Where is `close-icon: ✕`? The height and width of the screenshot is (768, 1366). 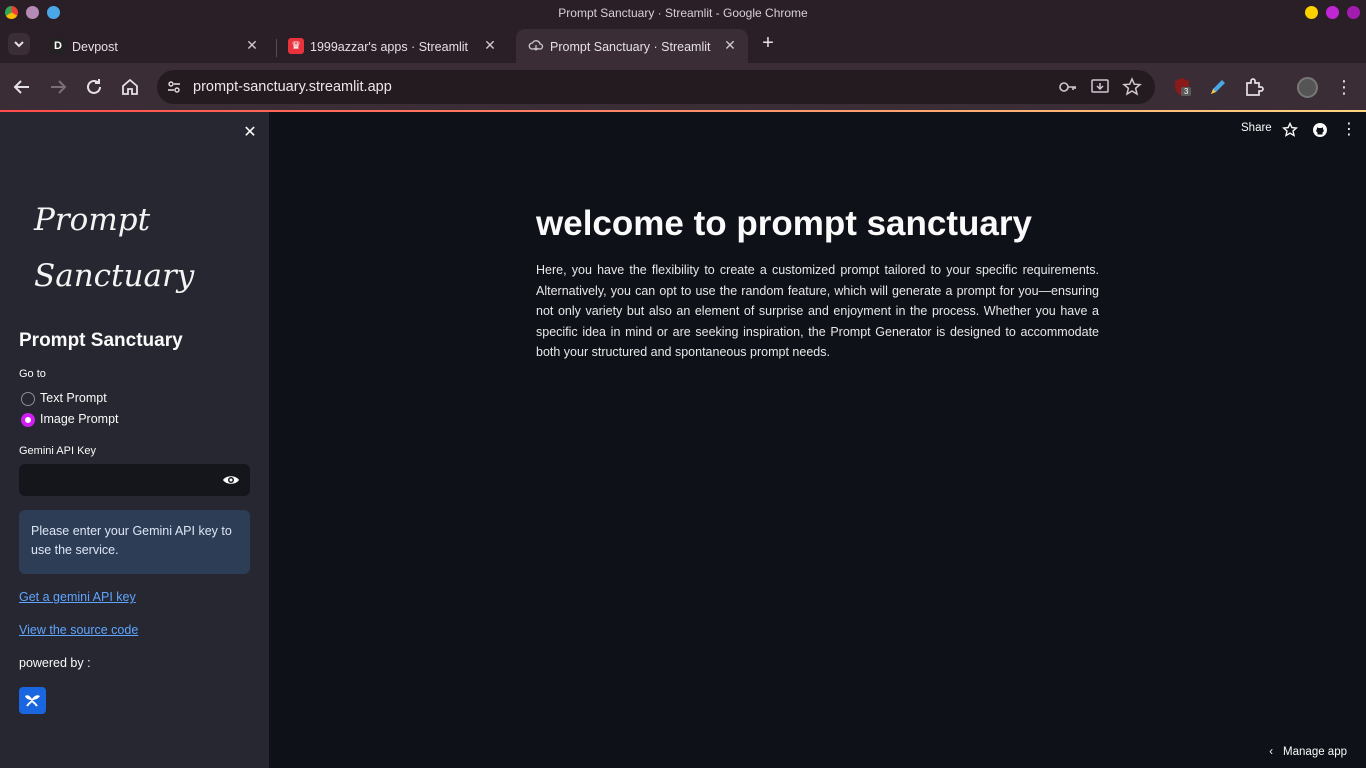
close-icon: ✕ is located at coordinates (250, 132).